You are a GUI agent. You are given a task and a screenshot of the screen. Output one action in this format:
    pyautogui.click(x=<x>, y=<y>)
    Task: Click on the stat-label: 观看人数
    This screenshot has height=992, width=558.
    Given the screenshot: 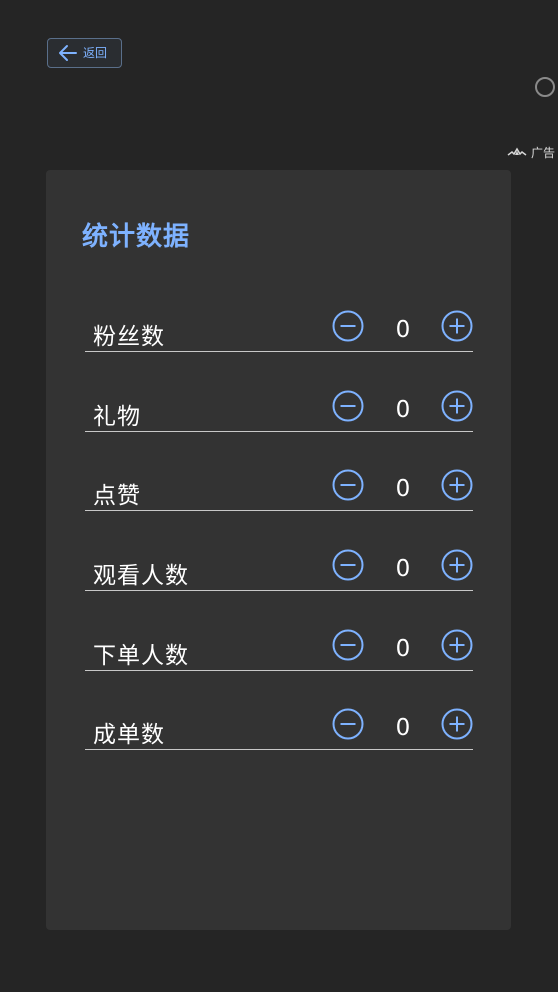 What is the action you would take?
    pyautogui.click(x=141, y=576)
    